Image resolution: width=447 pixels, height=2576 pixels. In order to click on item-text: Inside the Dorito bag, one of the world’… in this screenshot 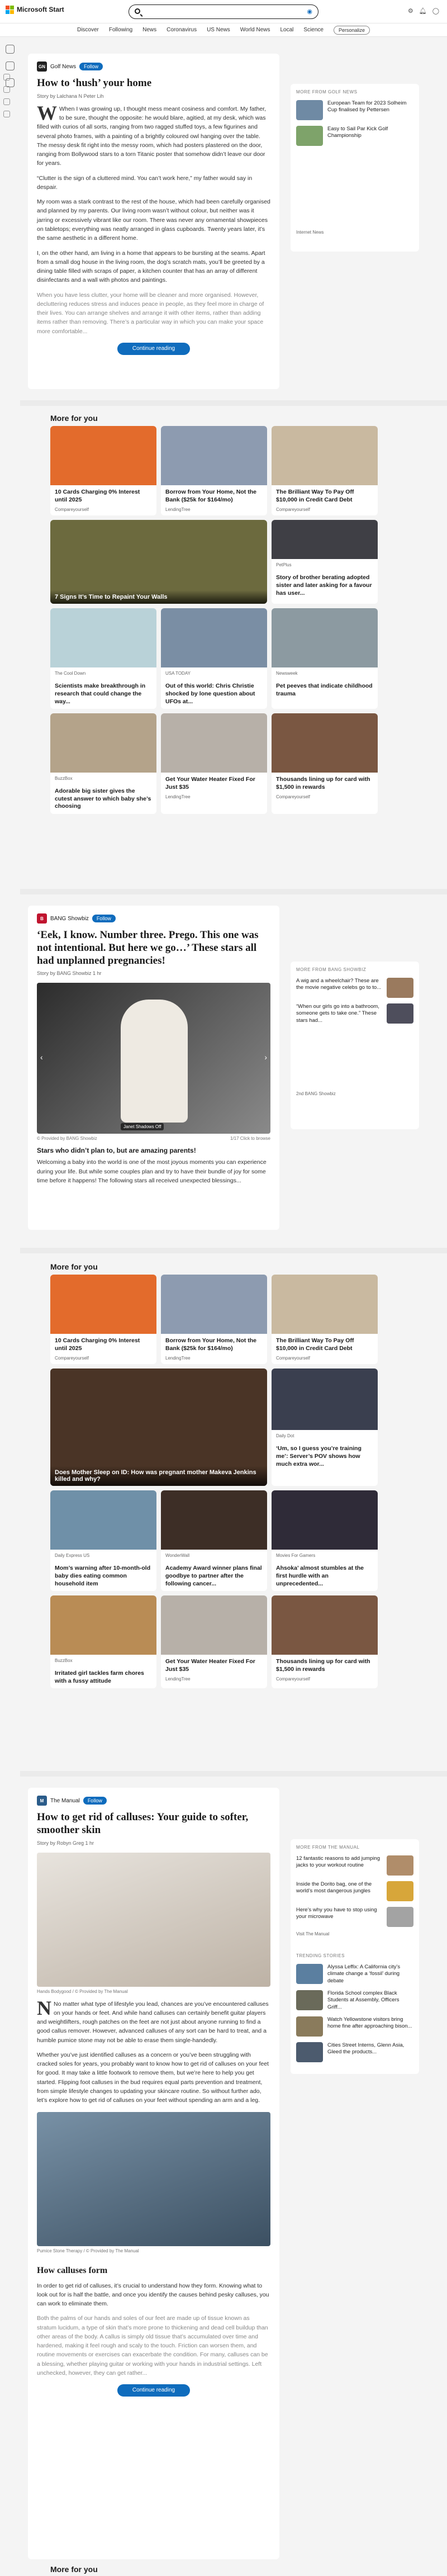, I will do `click(334, 1888)`.